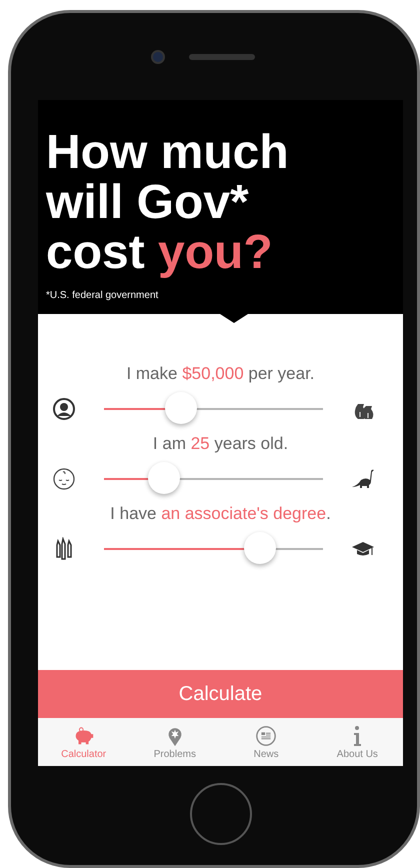 Image resolution: width=420 pixels, height=868 pixels. What do you see at coordinates (221, 813) in the screenshot?
I see `home-button` at bounding box center [221, 813].